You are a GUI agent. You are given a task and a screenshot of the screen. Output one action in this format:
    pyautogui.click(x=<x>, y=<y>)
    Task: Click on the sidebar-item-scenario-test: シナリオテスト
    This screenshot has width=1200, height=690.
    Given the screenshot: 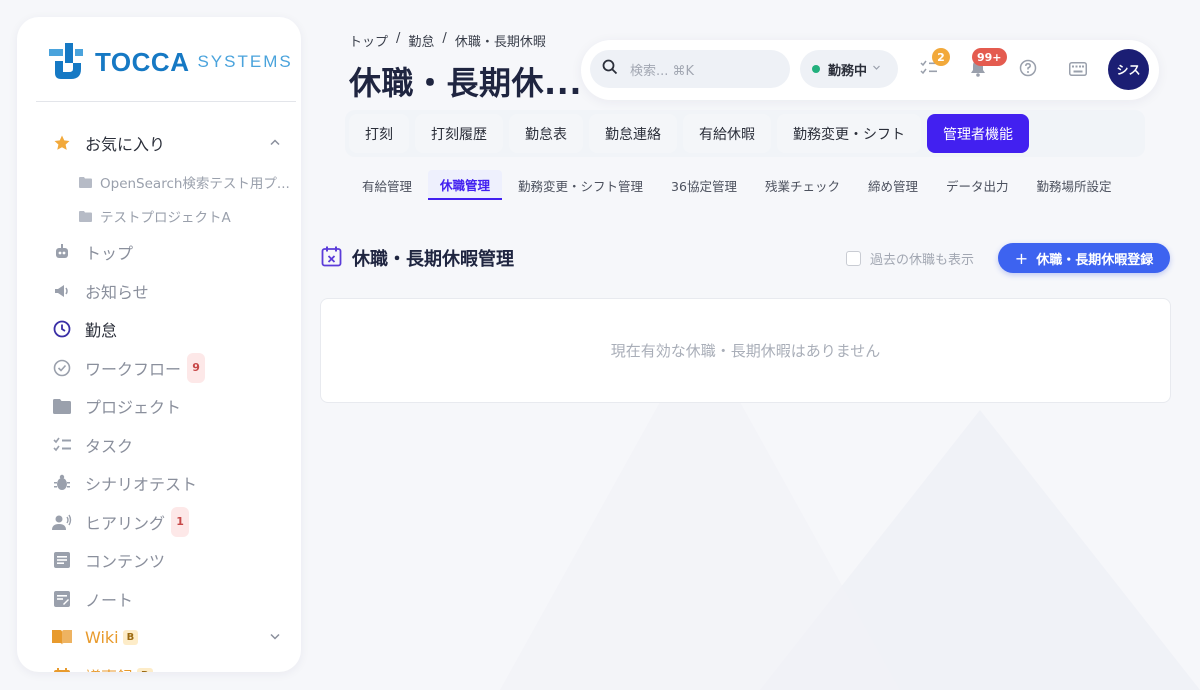 What is the action you would take?
    pyautogui.click(x=159, y=483)
    